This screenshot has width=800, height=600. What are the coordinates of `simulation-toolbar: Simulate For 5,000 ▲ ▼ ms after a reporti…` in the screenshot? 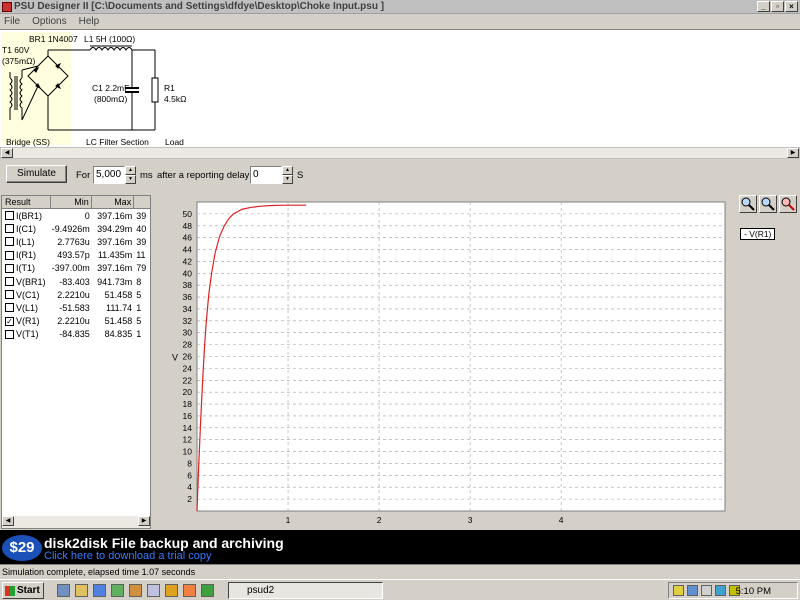 It's located at (400, 176).